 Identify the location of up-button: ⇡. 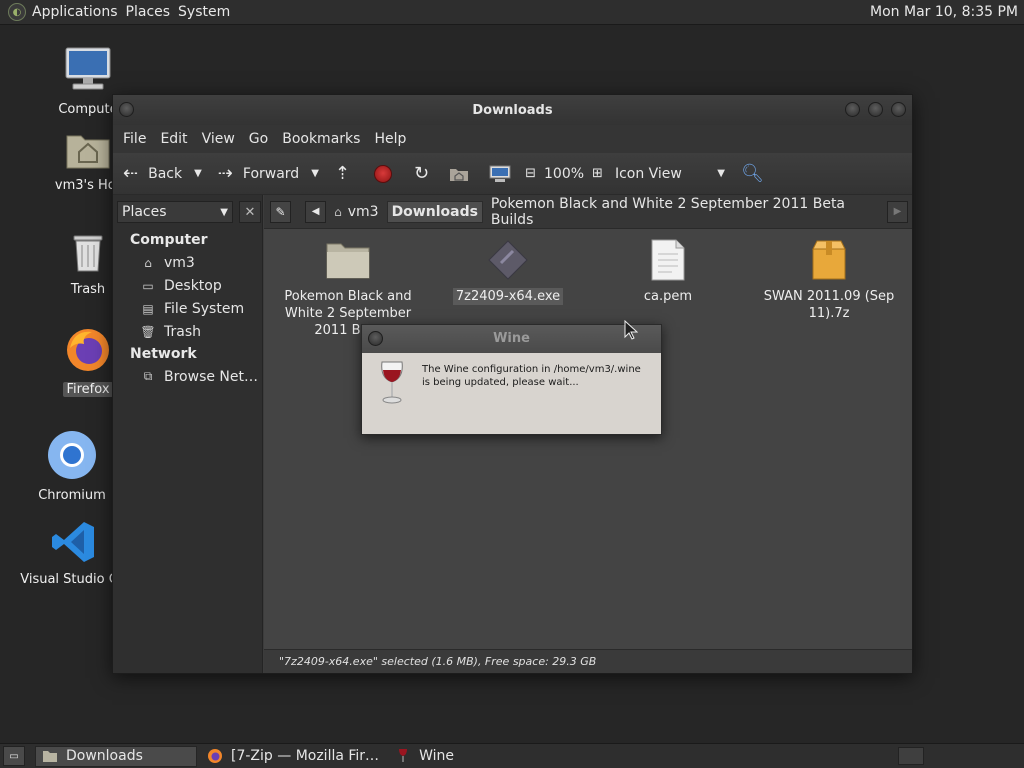
(348, 173).